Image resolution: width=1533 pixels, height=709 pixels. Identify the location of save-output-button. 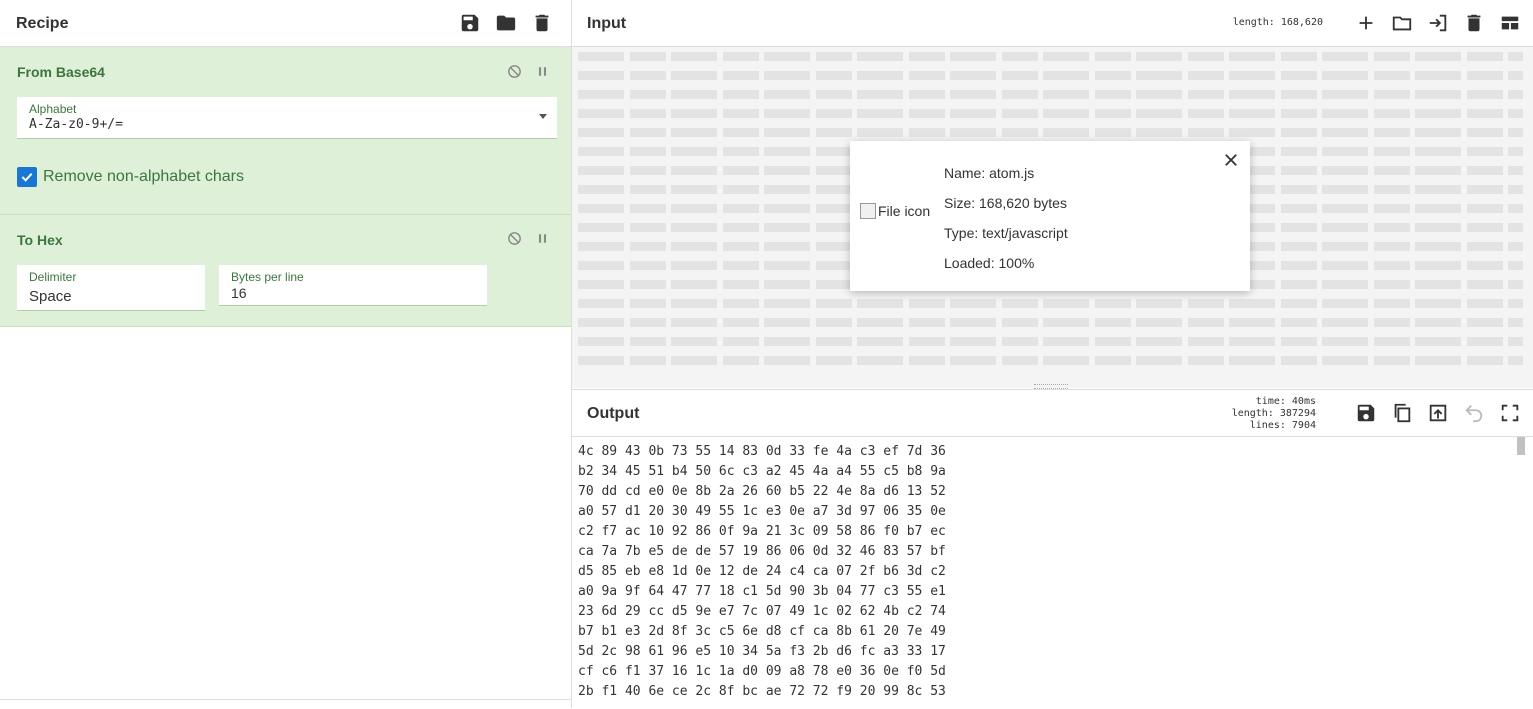
(1366, 413).